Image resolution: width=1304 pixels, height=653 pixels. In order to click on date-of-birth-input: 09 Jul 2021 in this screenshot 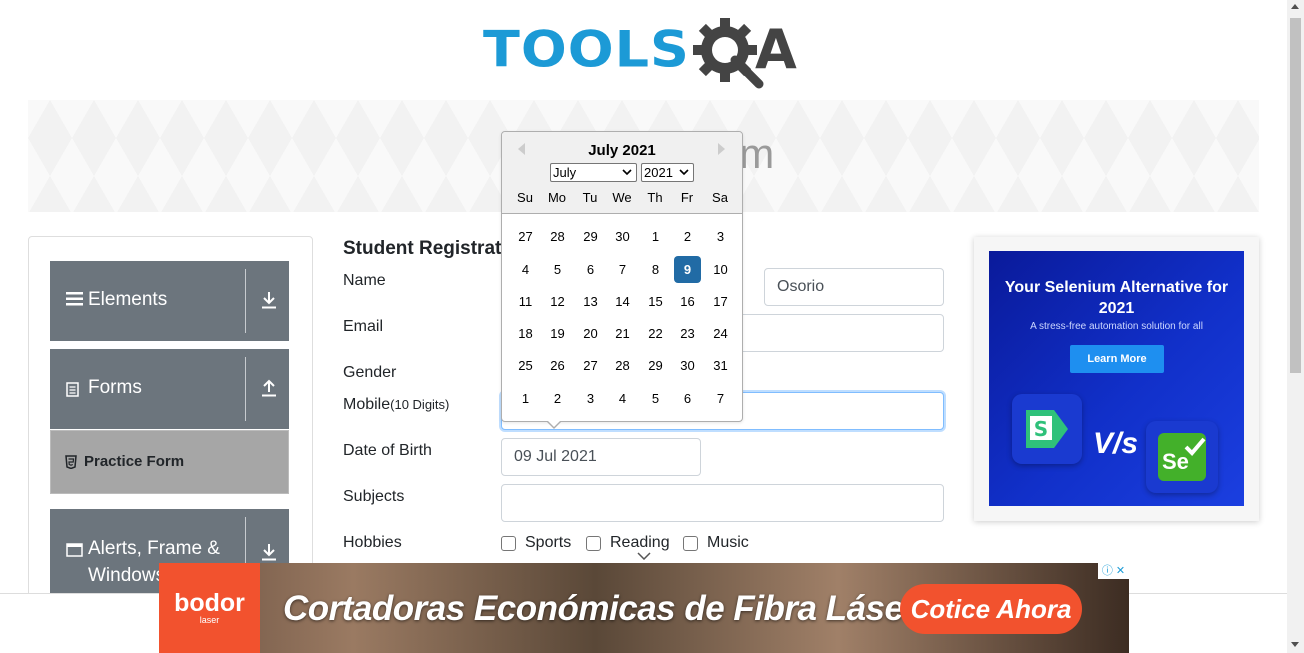, I will do `click(601, 457)`.